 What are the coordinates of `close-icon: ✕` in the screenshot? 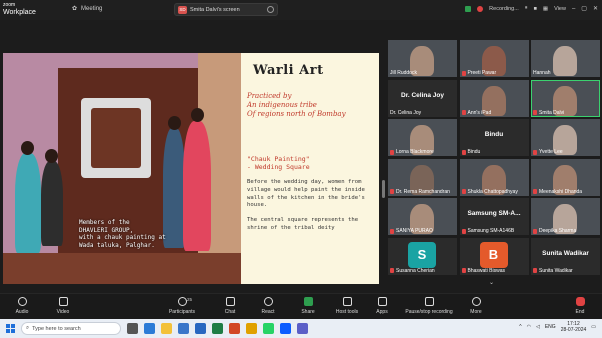 It's located at (595, 8).